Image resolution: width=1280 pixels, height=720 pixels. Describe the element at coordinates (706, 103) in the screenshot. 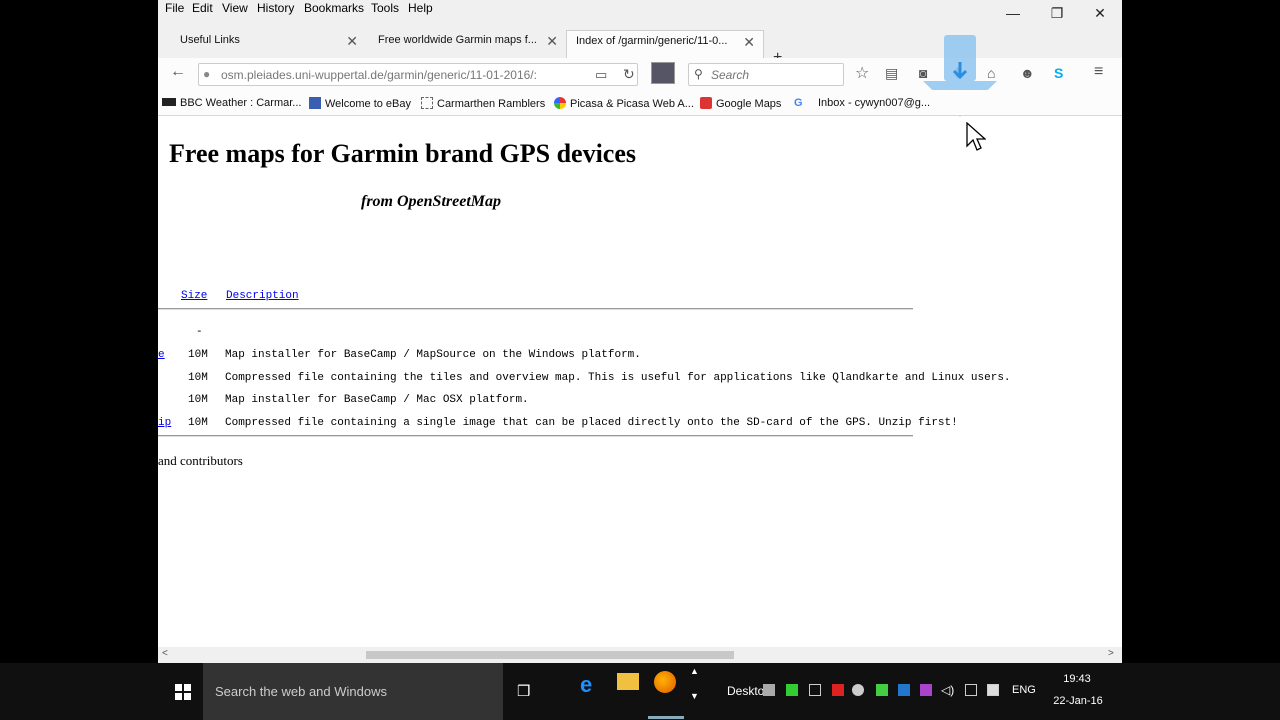

I see `map-pin-icon` at that location.